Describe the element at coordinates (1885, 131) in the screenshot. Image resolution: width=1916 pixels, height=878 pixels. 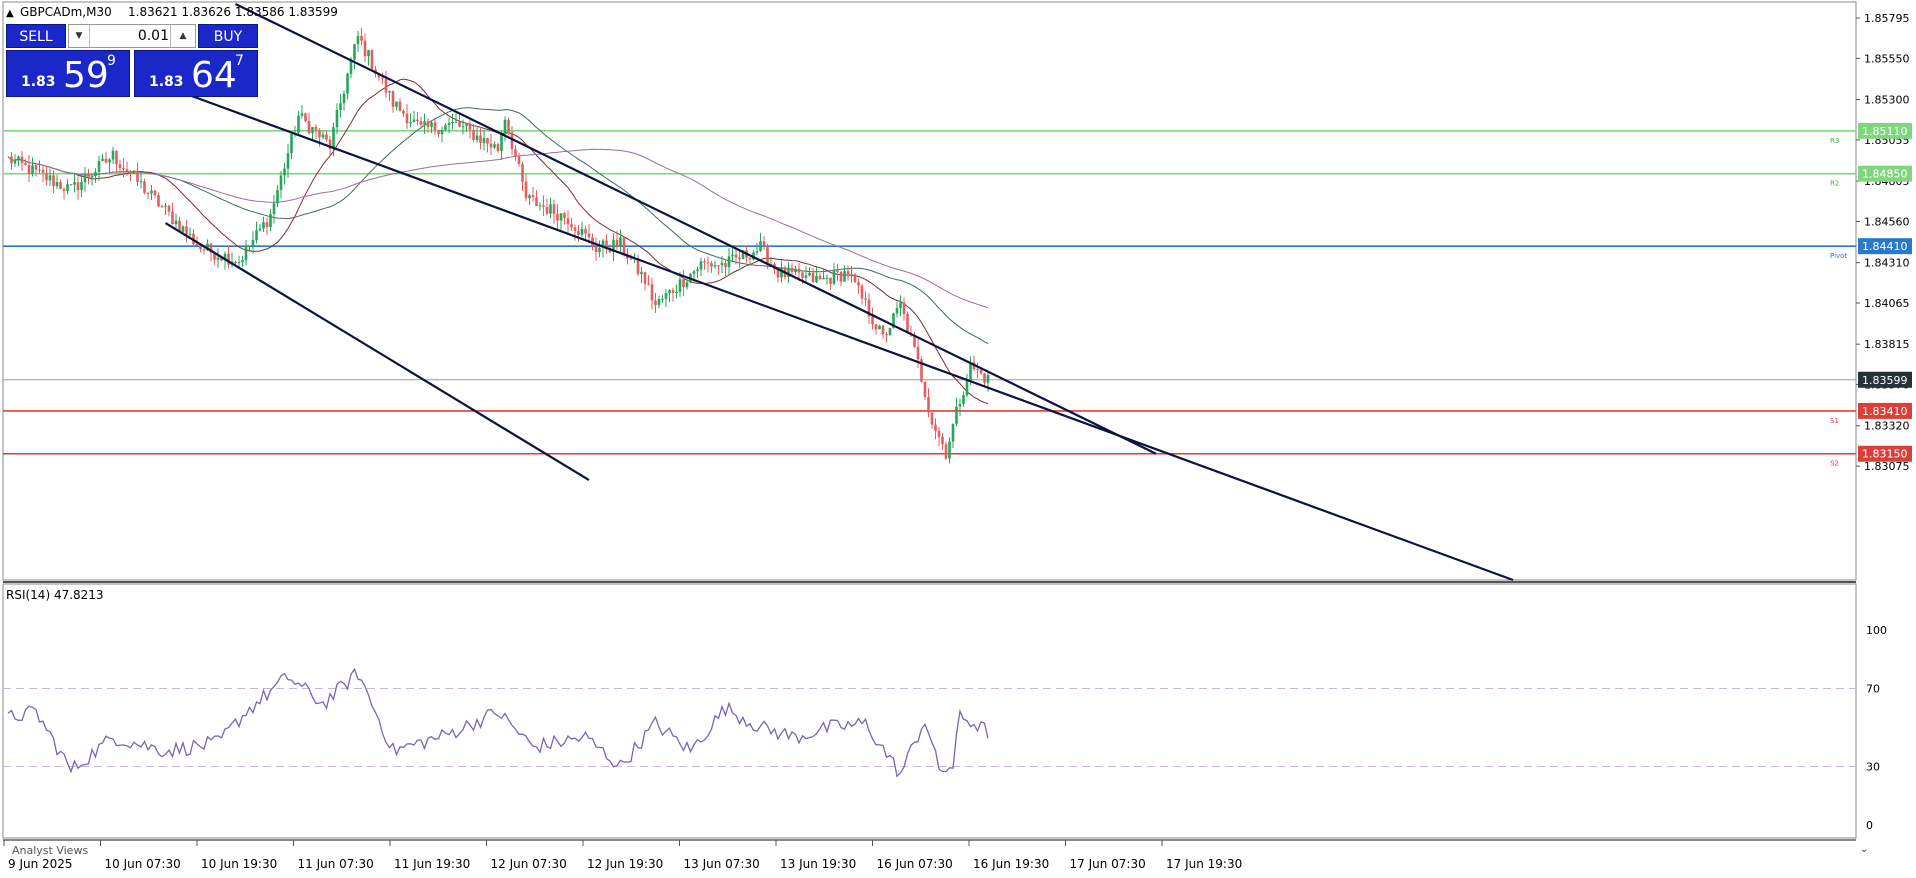
I see `level-price-label-r3: 1.85110` at that location.